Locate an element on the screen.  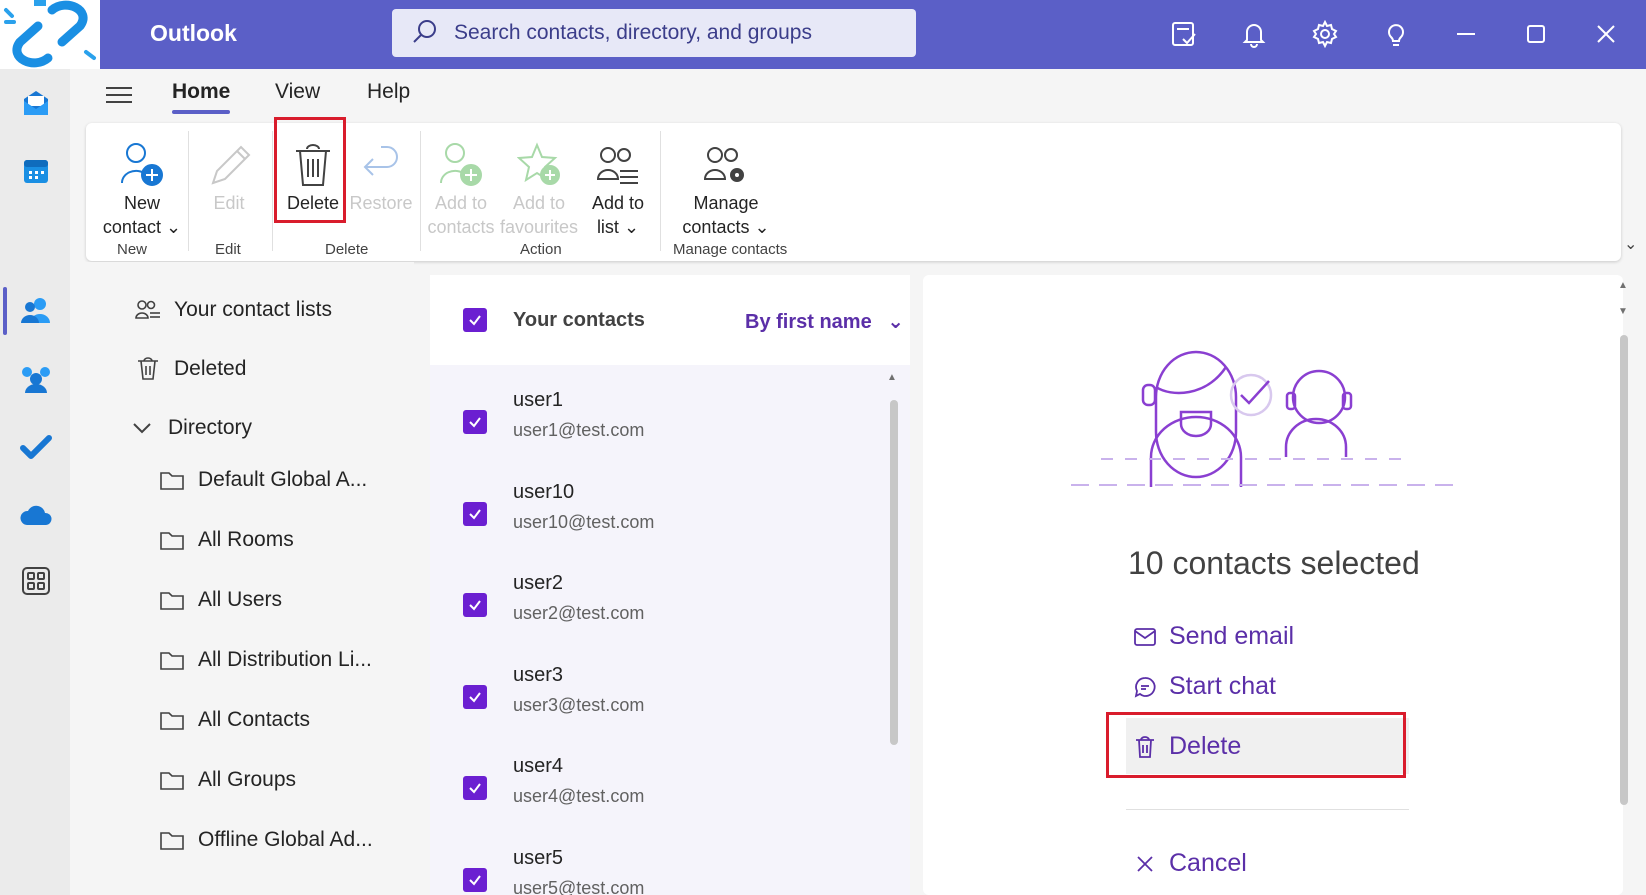
edit-button: Edit is located at coordinates (229, 174).